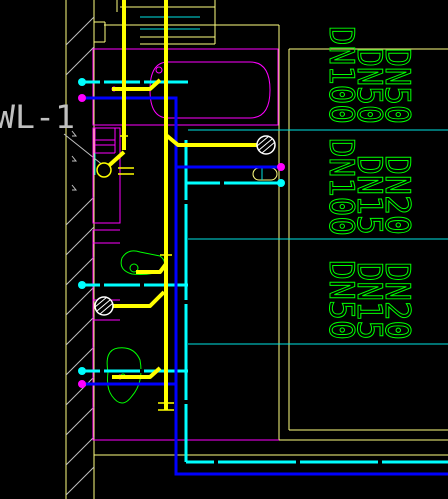 Image resolution: width=448 pixels, height=499 pixels. I want to click on pipe-label-bot-3: DN20, so click(397, 301).